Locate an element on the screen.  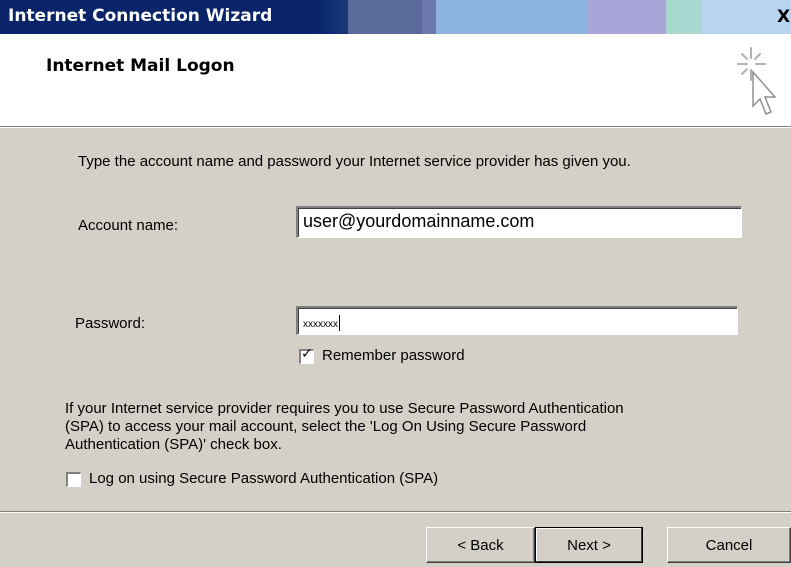
page-title: Internet Mail Logon is located at coordinates (140, 66).